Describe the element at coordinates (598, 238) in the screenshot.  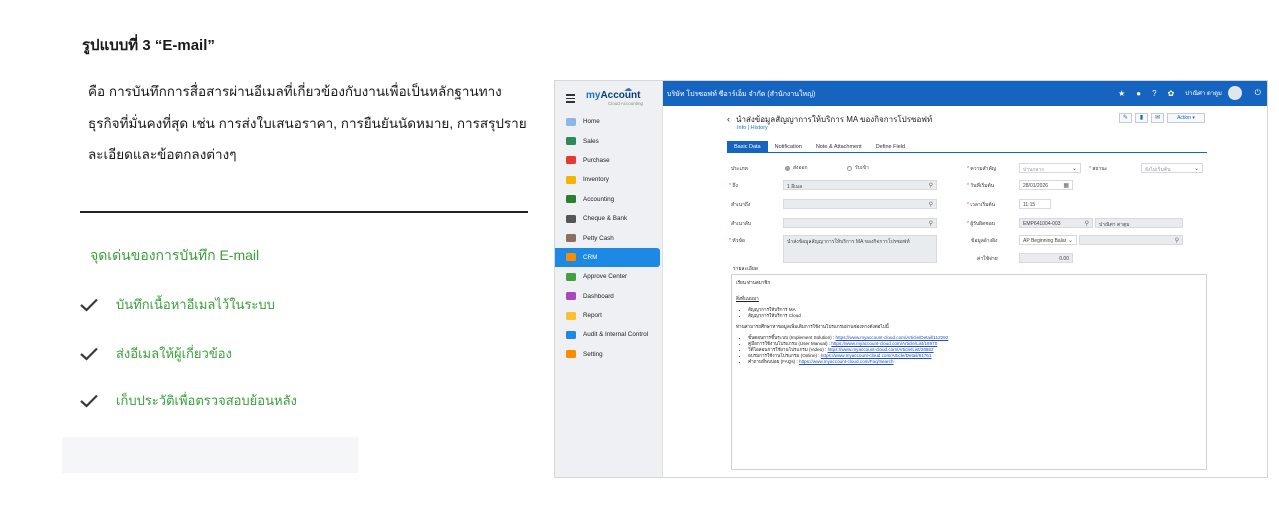
I see `sidebar-item-label: Petty Cash` at that location.